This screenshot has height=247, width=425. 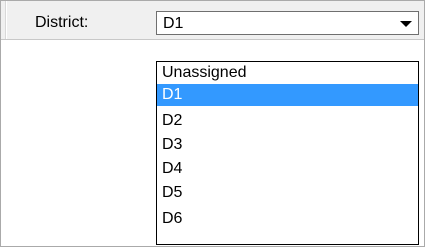 I want to click on row-divider, so click(x=6, y=20).